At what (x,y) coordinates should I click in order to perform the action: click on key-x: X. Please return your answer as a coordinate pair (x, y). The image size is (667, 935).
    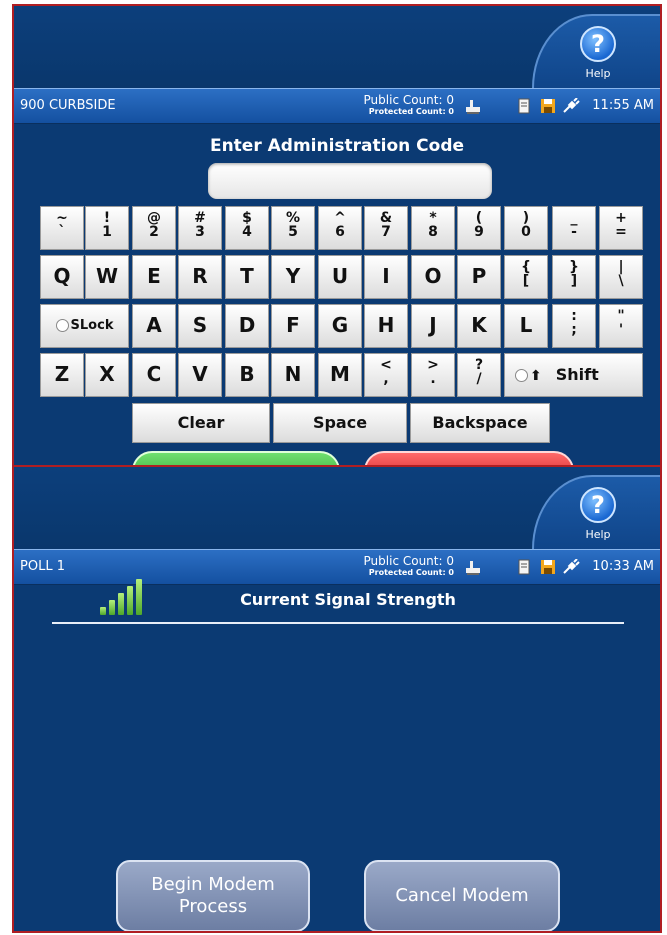
    Looking at the image, I should click on (107, 375).